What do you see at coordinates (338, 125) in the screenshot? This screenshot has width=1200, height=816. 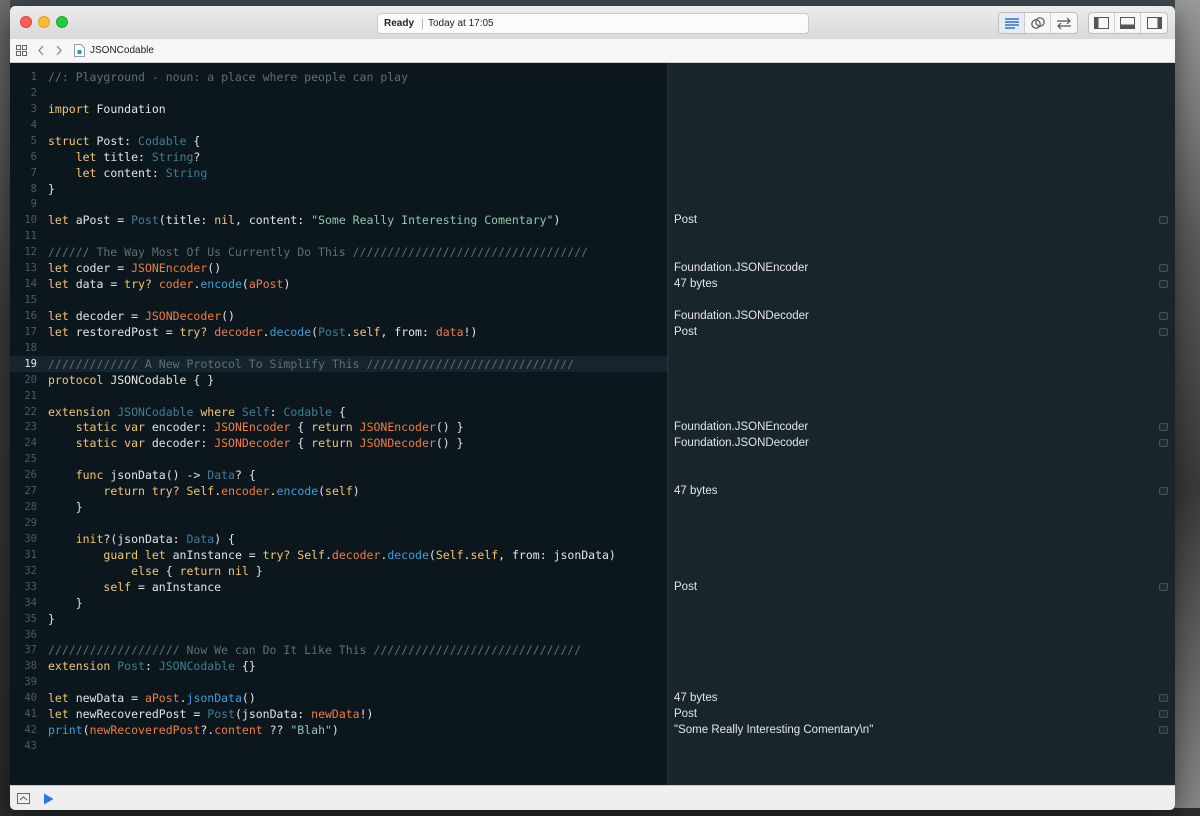 I see `code-line: 4` at bounding box center [338, 125].